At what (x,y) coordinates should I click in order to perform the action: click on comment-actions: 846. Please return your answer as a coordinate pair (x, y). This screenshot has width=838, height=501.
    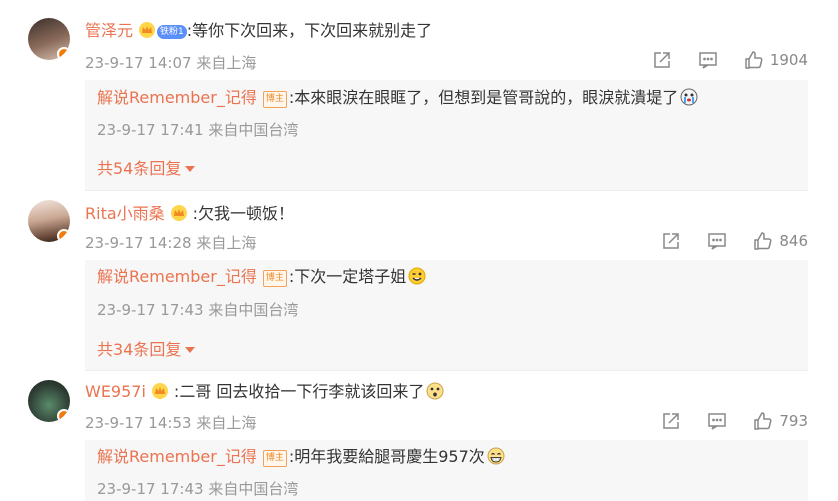
    Looking at the image, I should click on (721, 241).